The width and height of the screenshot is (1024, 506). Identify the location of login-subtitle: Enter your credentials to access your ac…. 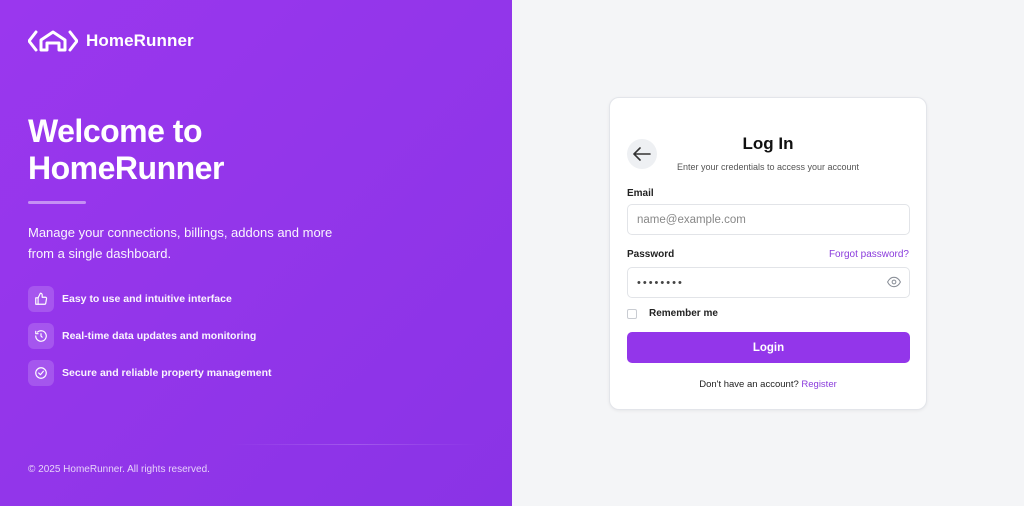
(768, 167).